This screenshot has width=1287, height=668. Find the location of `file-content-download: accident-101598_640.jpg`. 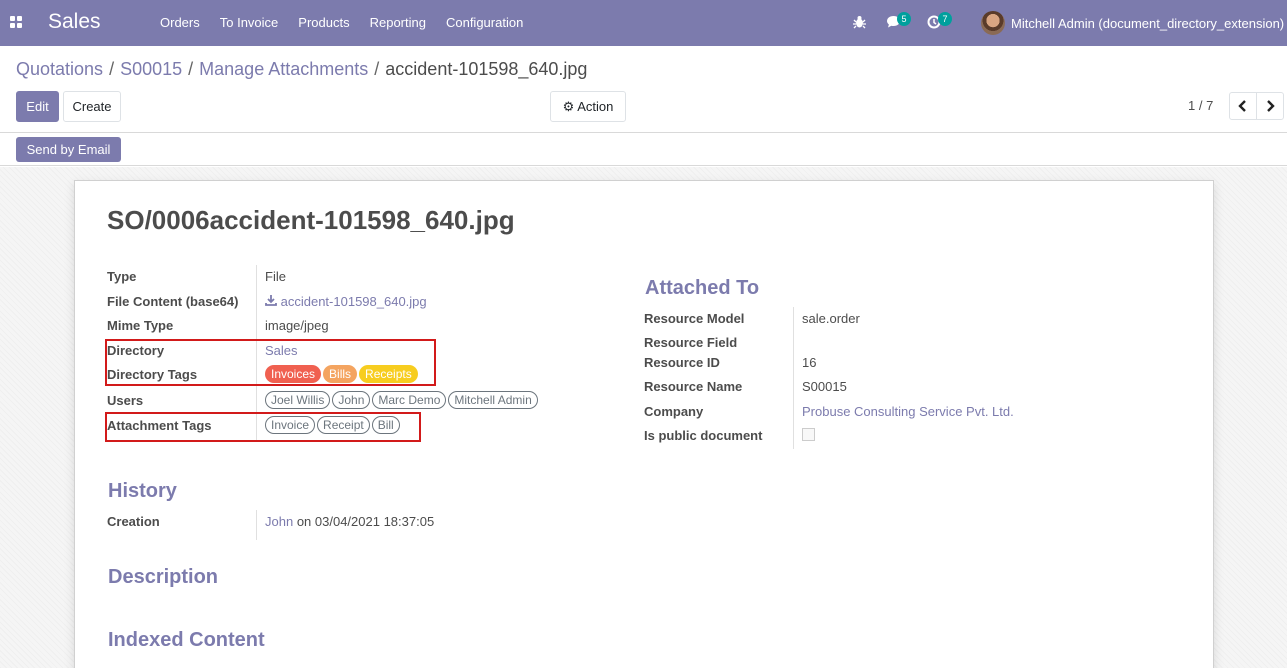

file-content-download: accident-101598_640.jpg is located at coordinates (346, 301).